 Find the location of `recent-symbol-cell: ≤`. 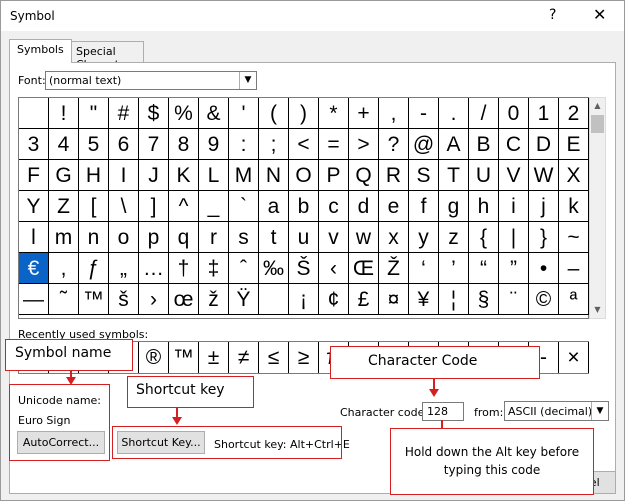

recent-symbol-cell: ≤ is located at coordinates (274, 357).